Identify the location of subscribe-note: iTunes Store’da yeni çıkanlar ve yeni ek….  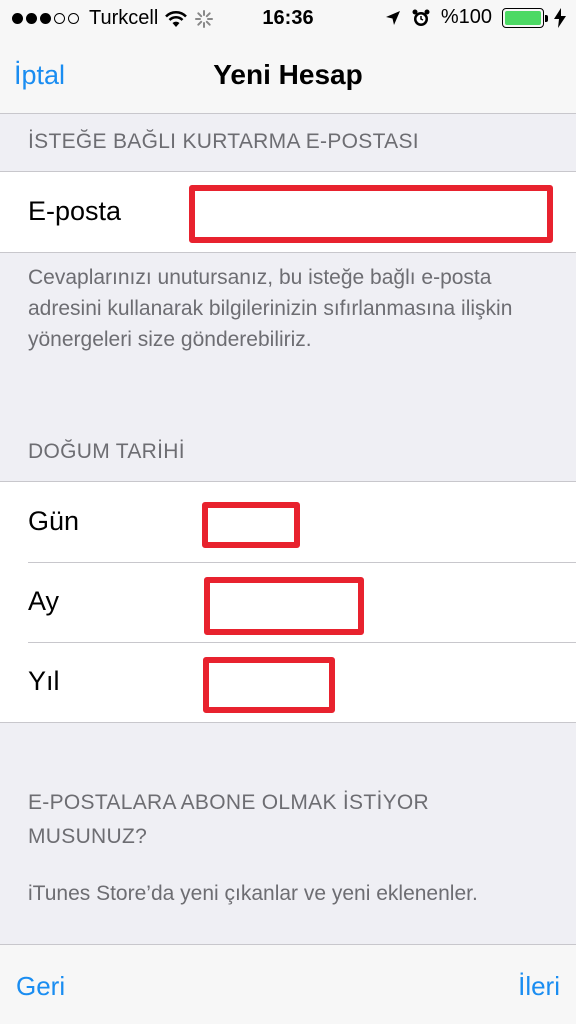
(253, 893).